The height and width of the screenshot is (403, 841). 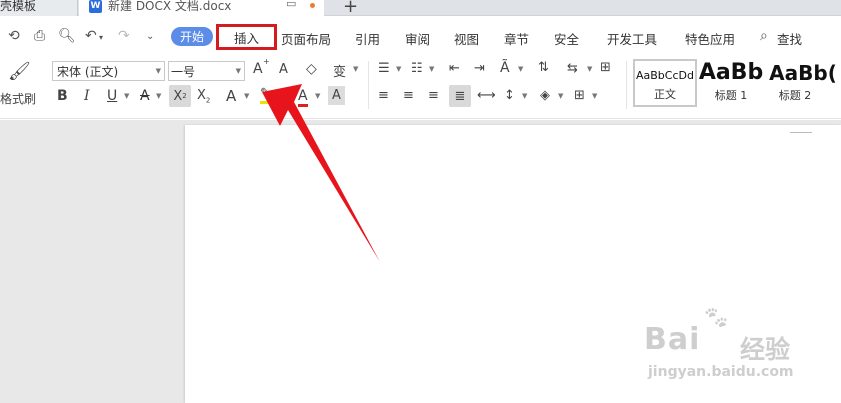 What do you see at coordinates (460, 96) in the screenshot?
I see `align-justify-icon: ≣` at bounding box center [460, 96].